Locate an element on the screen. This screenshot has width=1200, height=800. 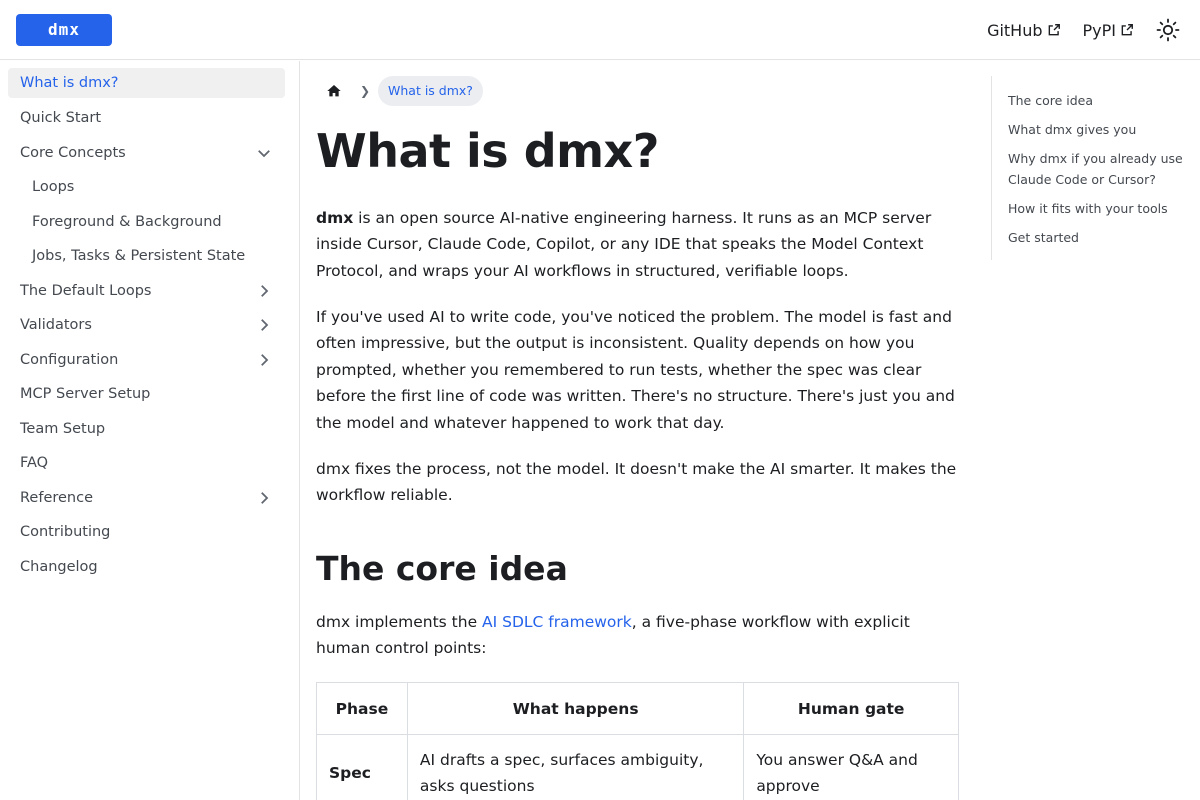
toc-item-get-started: Get started is located at coordinates (1099, 237).